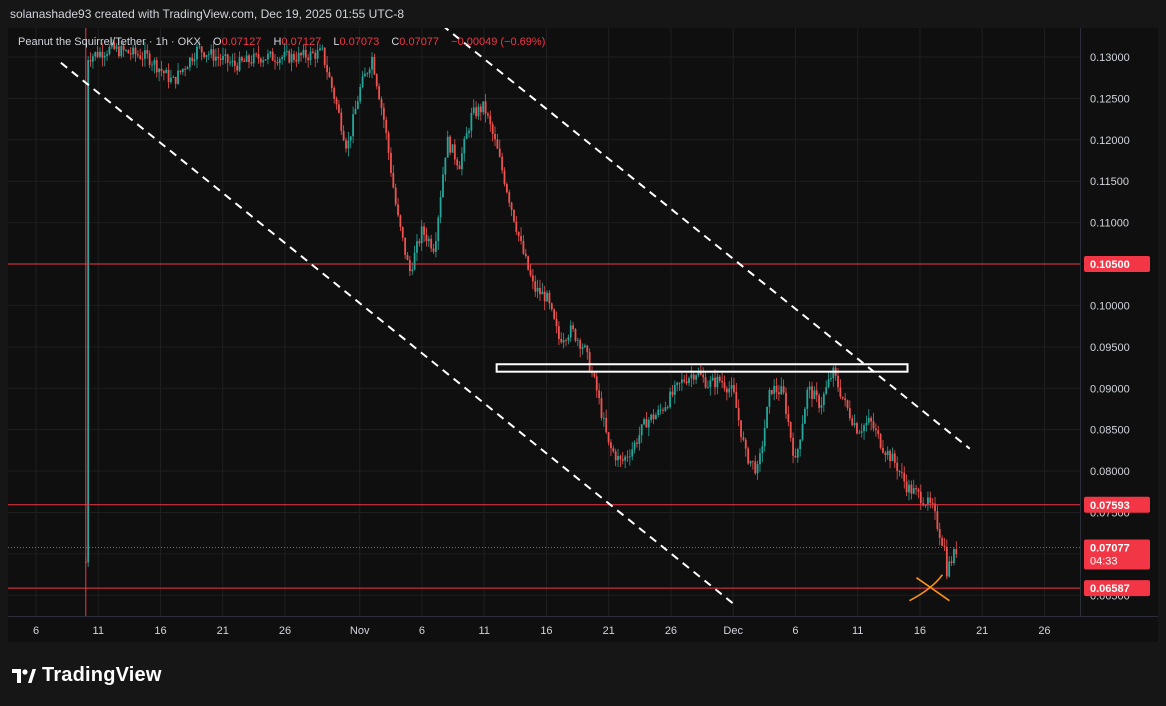 The image size is (1166, 706). Describe the element at coordinates (1110, 389) in the screenshot. I see `price-tick-label: 0.09000` at that location.